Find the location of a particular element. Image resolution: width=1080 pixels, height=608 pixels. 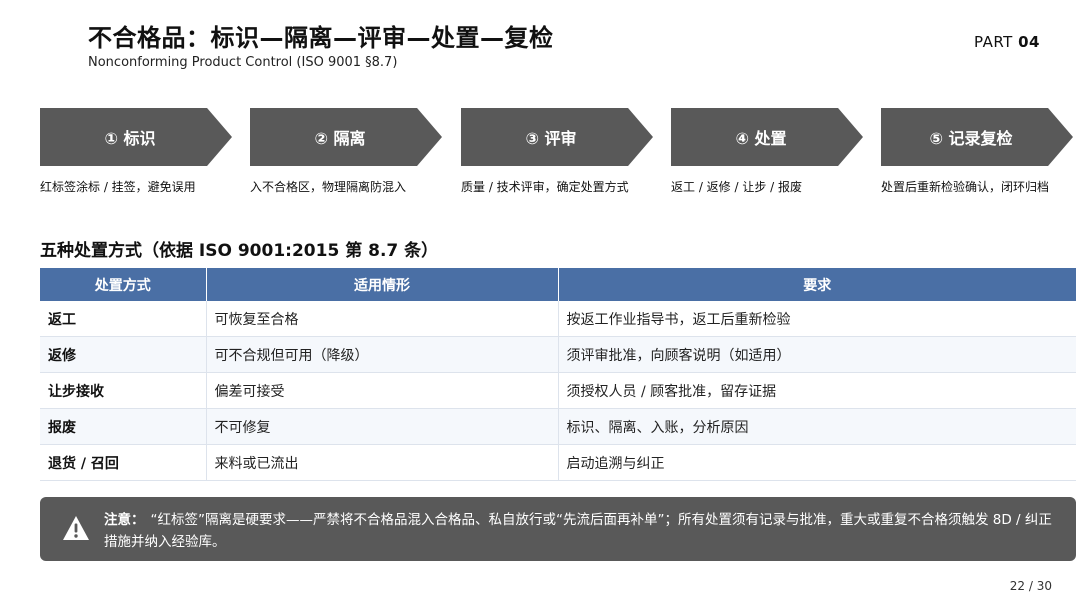

step-chevron: ① 标识 is located at coordinates (136, 137).